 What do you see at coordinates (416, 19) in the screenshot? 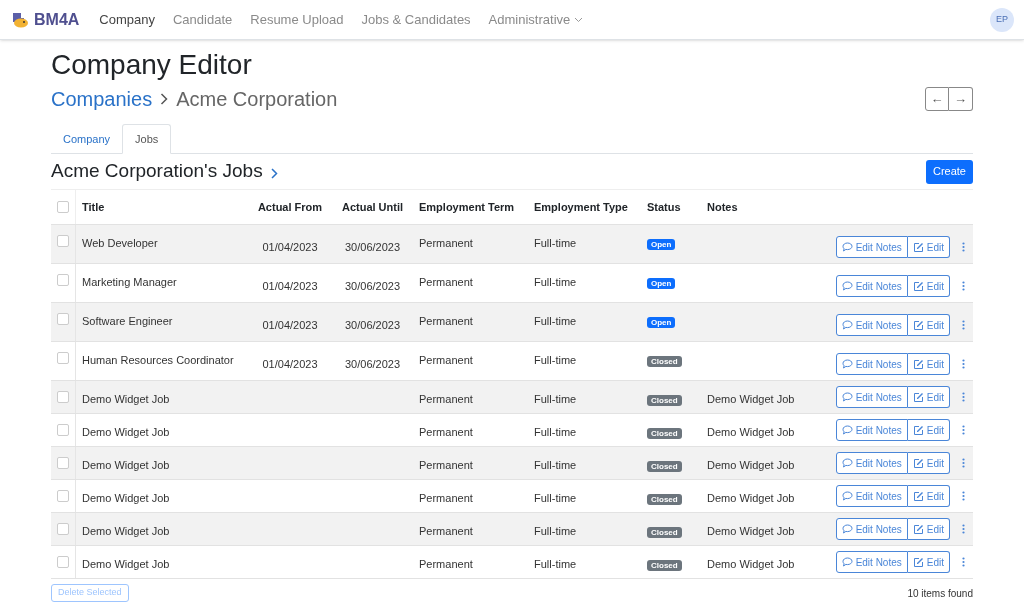
I see `nav-link: Jobs & Candidates` at bounding box center [416, 19].